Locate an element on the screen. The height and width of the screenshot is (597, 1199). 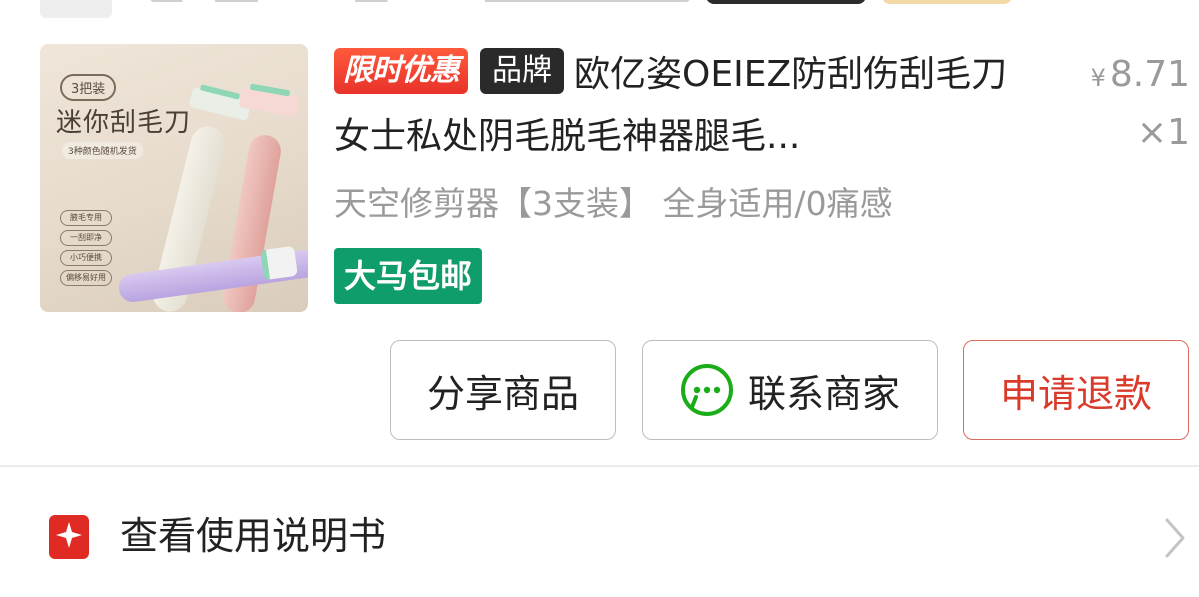
brand-badge: 品牌 is located at coordinates (522, 71).